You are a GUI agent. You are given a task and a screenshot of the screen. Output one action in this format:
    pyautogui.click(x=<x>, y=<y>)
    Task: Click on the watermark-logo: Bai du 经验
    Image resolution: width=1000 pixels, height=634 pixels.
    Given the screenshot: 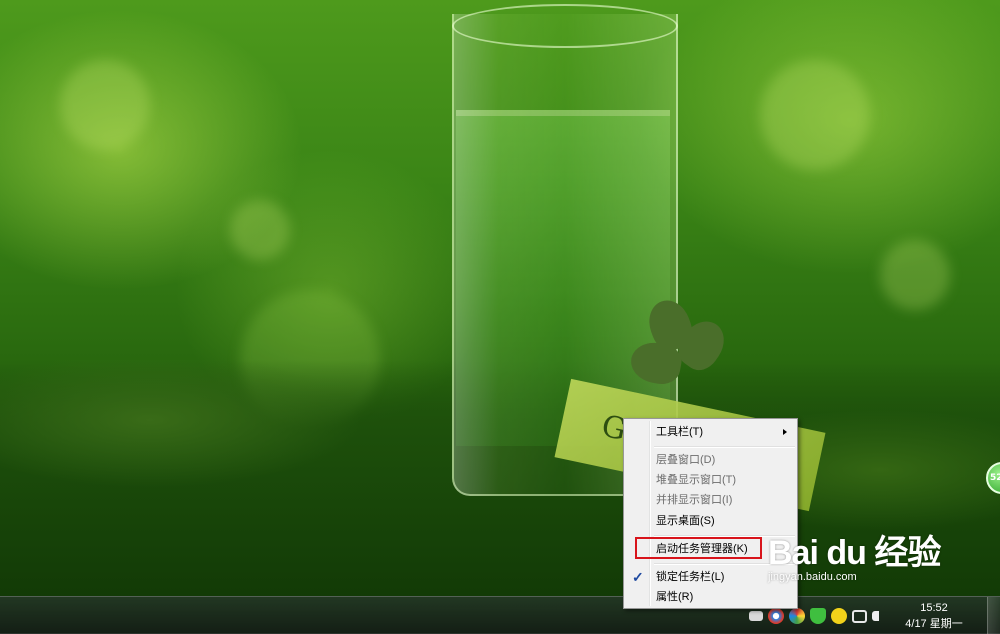 What is the action you would take?
    pyautogui.click(x=854, y=553)
    